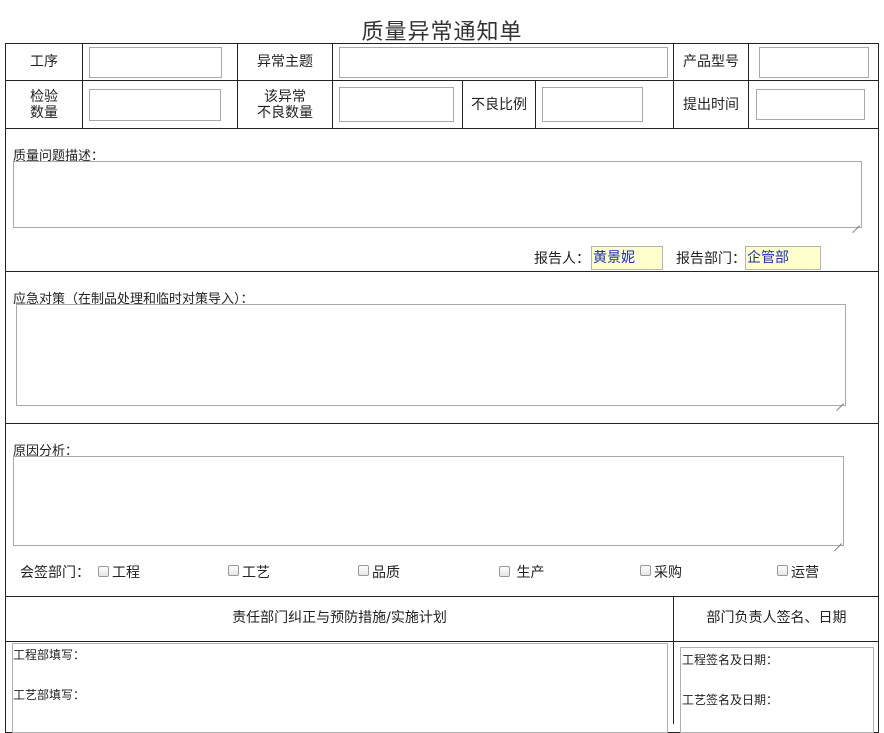 The width and height of the screenshot is (884, 733). I want to click on dept-label-purchasing: 采购, so click(668, 573).